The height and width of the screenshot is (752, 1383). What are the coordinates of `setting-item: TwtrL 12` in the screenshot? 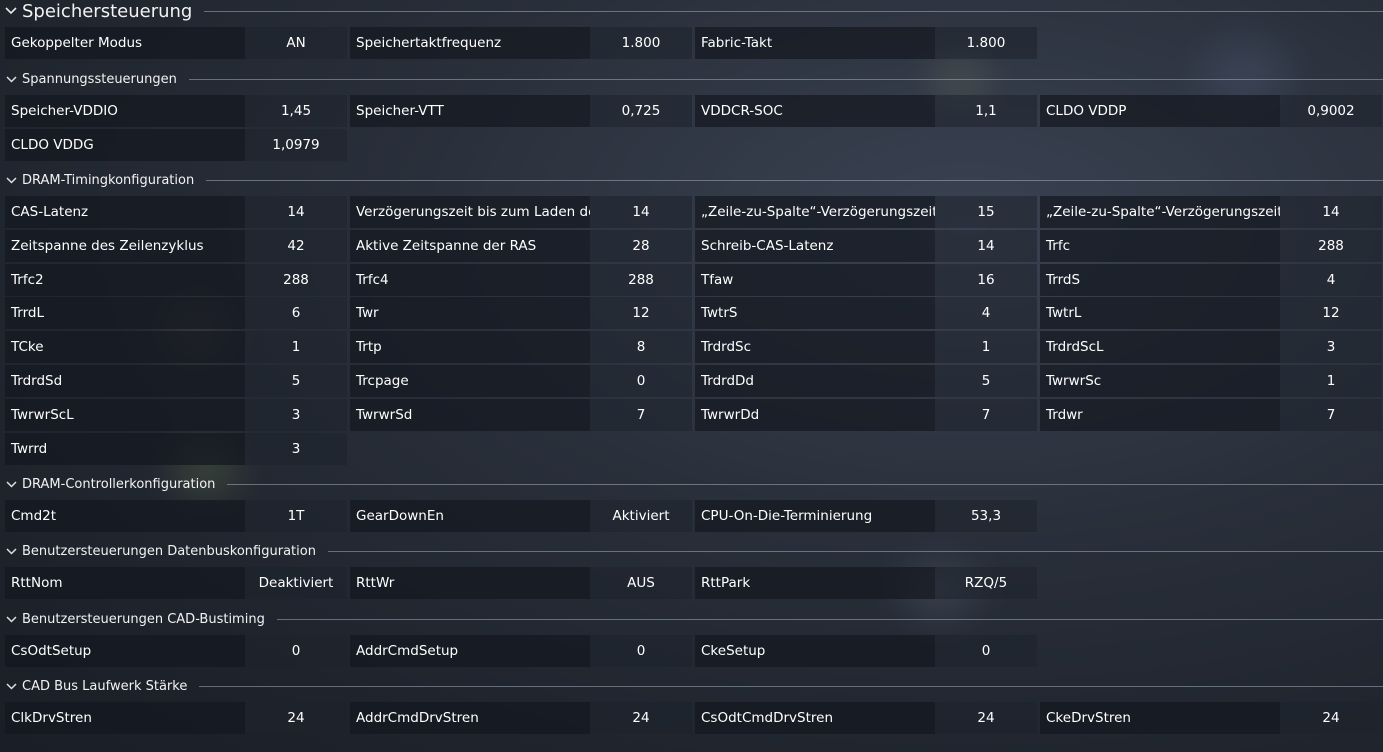 It's located at (1211, 313).